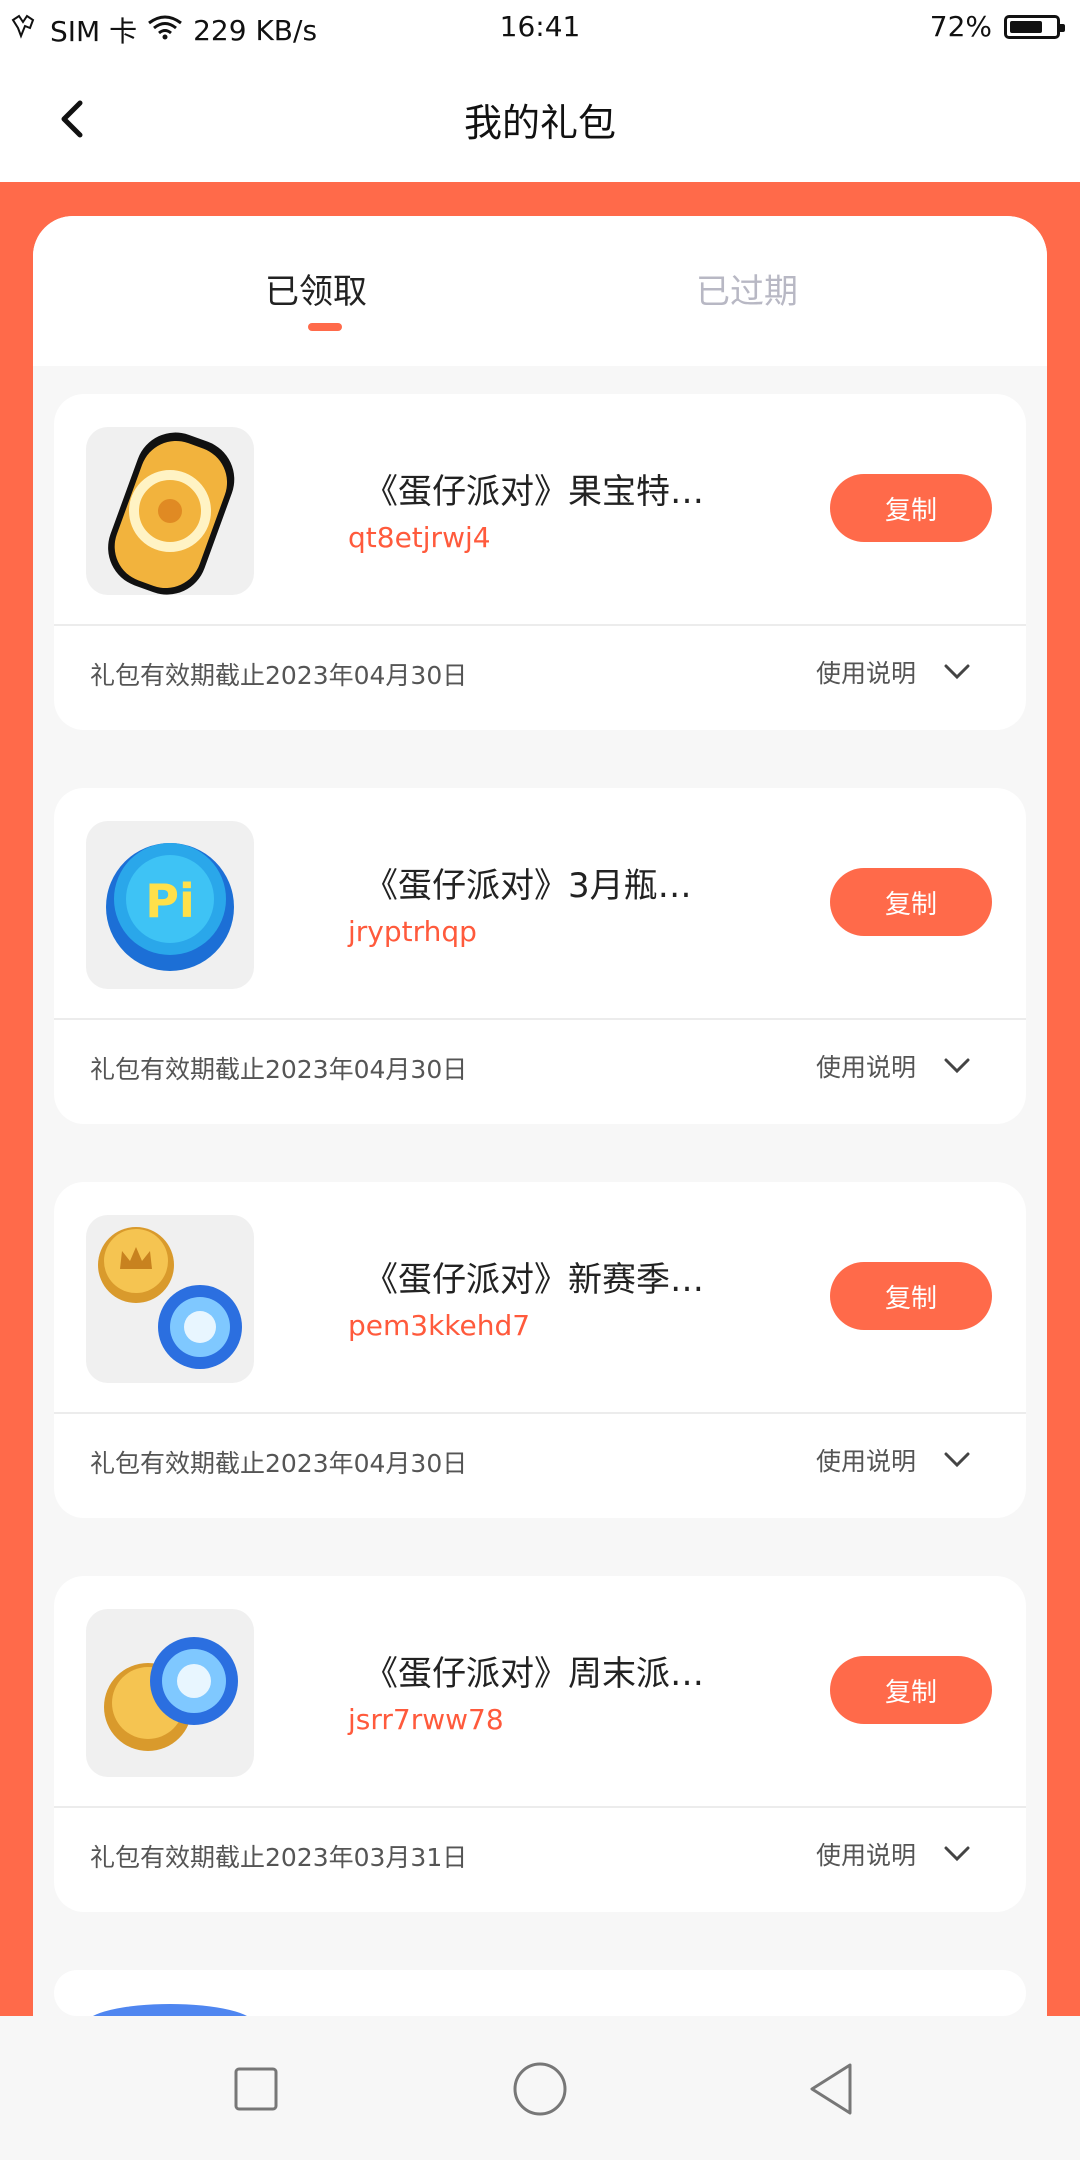 The width and height of the screenshot is (1080, 2160). What do you see at coordinates (540, 1993) in the screenshot?
I see `gift-card-partial` at bounding box center [540, 1993].